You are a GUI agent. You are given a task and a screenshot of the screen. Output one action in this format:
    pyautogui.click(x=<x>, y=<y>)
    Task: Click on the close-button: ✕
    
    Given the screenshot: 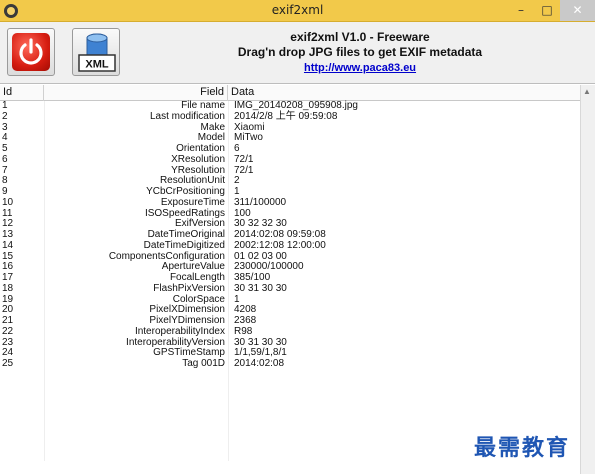 What is the action you would take?
    pyautogui.click(x=577, y=10)
    